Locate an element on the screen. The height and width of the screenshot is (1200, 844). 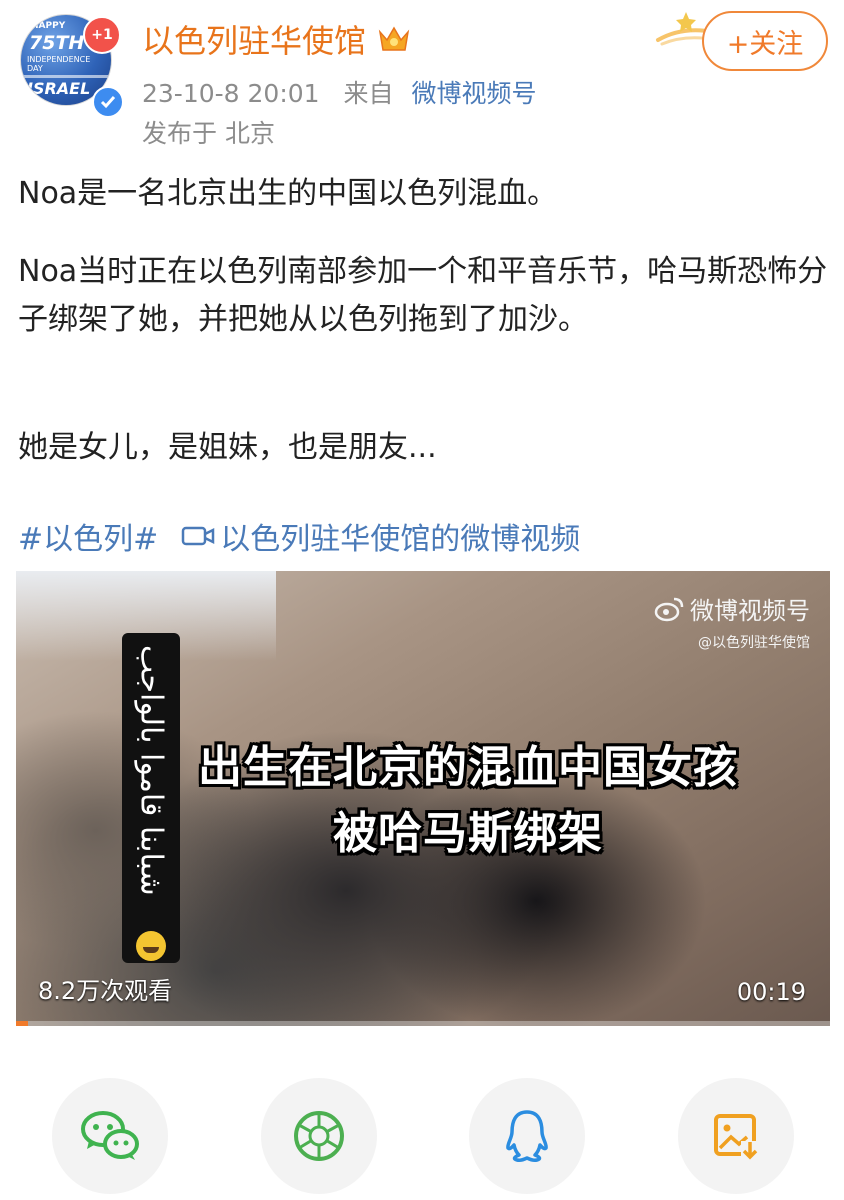
post-tags: #以色列# 以色列驻华使馆的微博视频 is located at coordinates (299, 536).